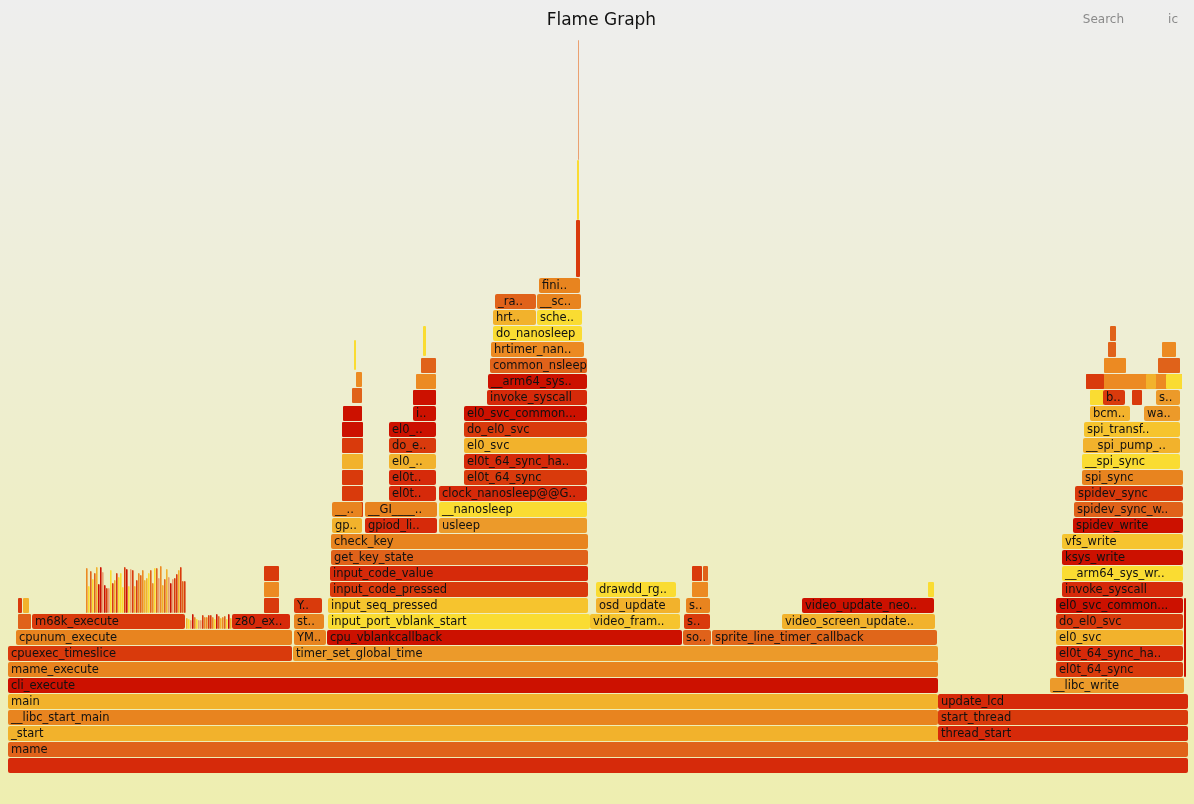 This screenshot has width=1194, height=804. Describe the element at coordinates (1063, 733) in the screenshot. I see `flame-frame: thread_start` at that location.